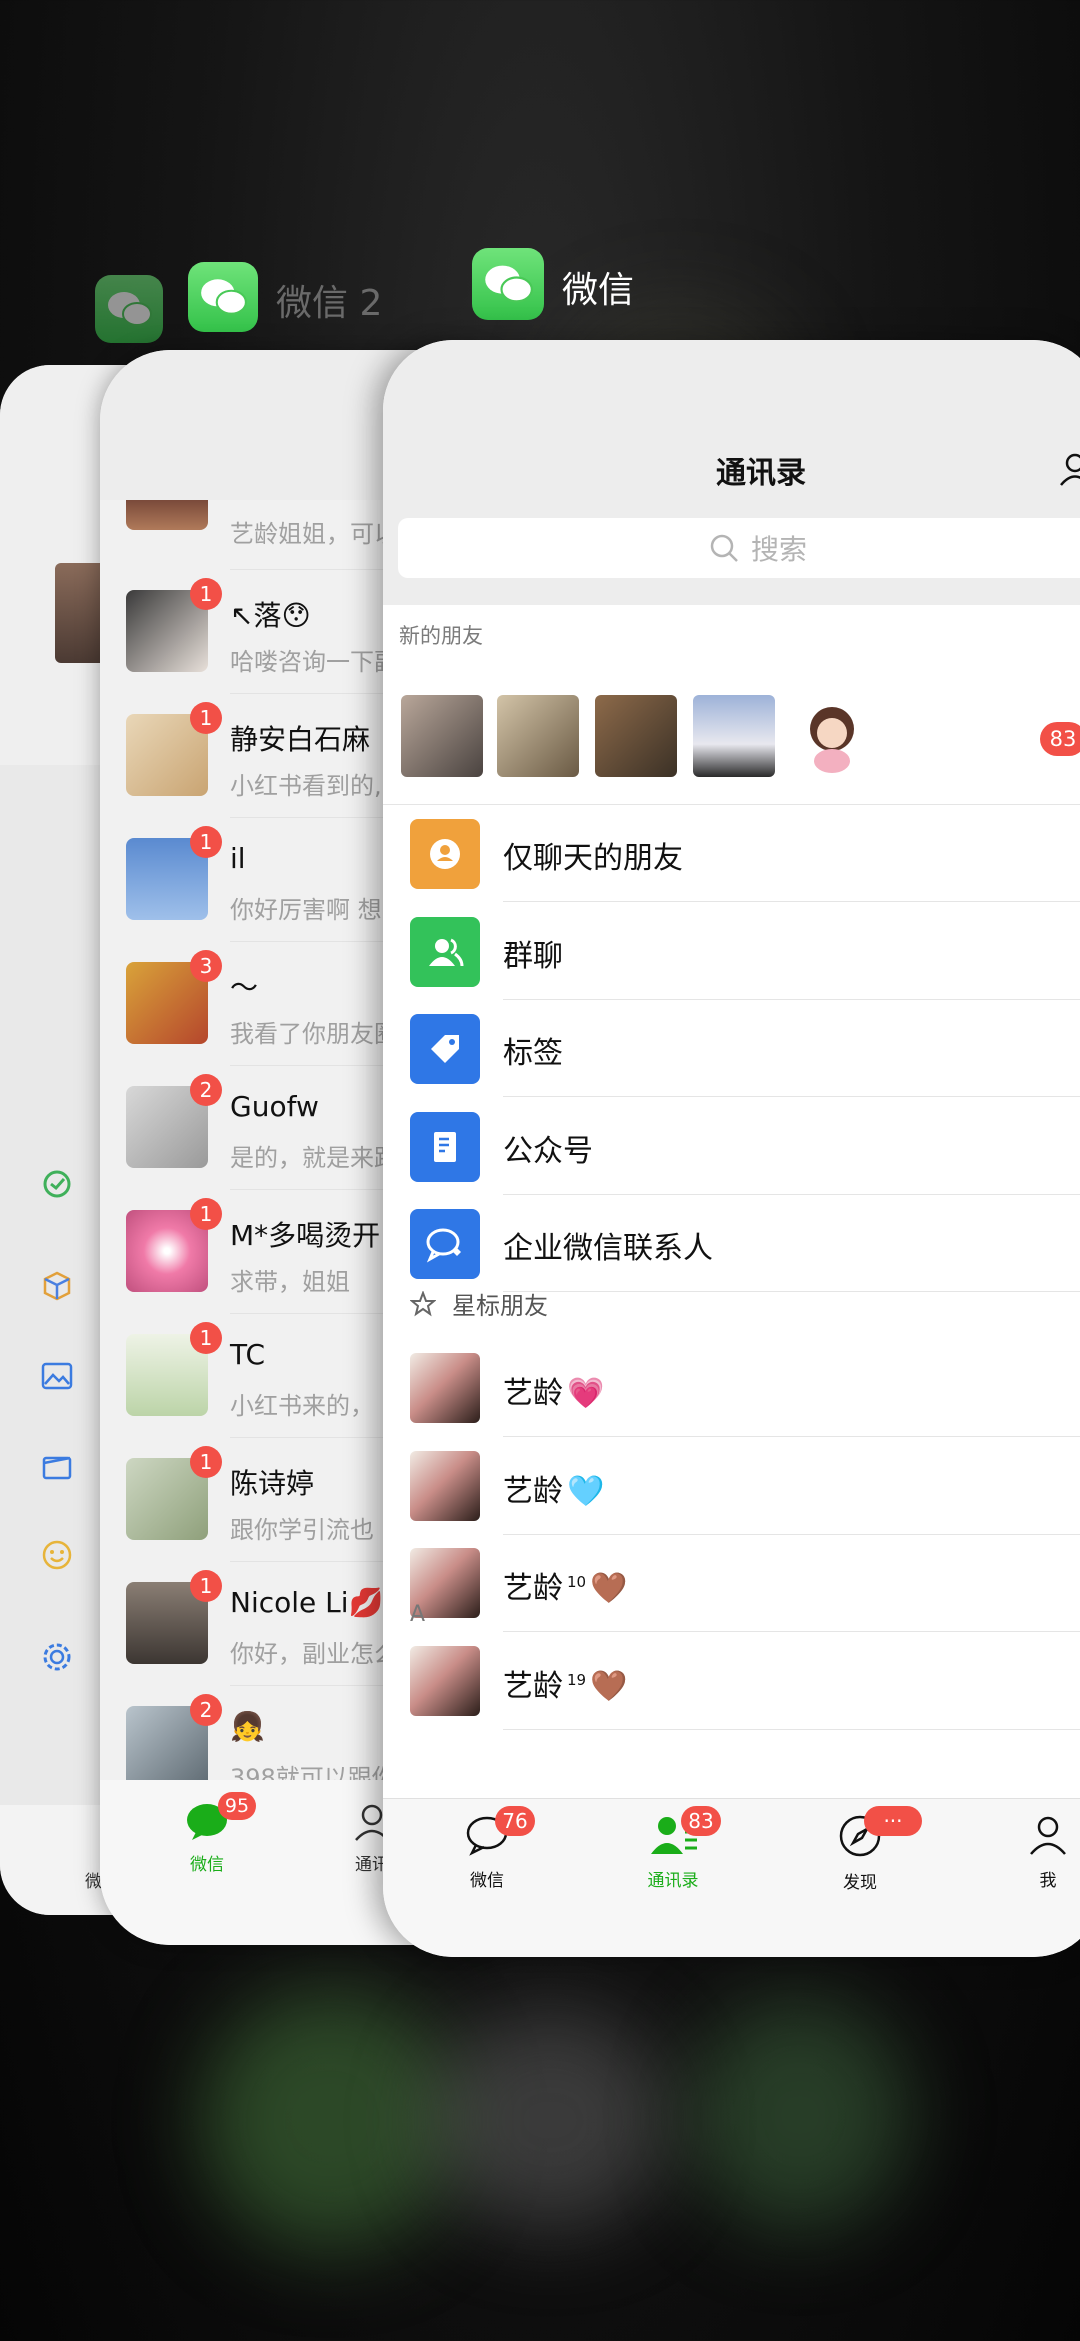 This screenshot has width=1080, height=2341. I want to click on settings-gear-icon, so click(57, 1657).